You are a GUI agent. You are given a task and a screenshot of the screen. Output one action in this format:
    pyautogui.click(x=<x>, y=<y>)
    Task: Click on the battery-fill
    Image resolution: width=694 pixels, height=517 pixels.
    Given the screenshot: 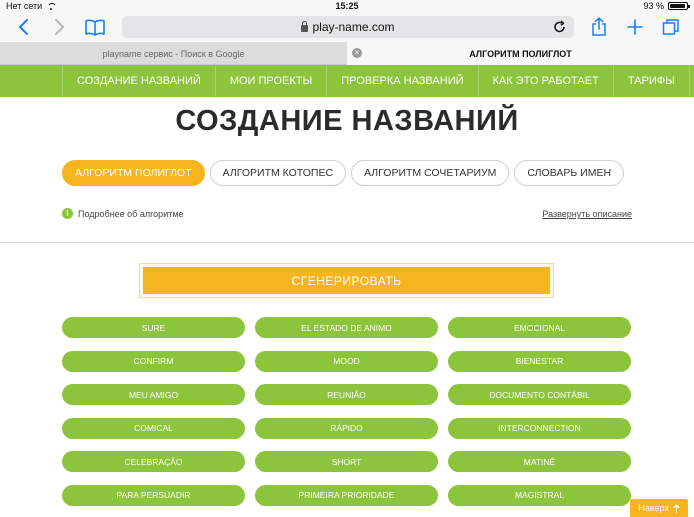 What is the action you would take?
    pyautogui.click(x=677, y=6)
    